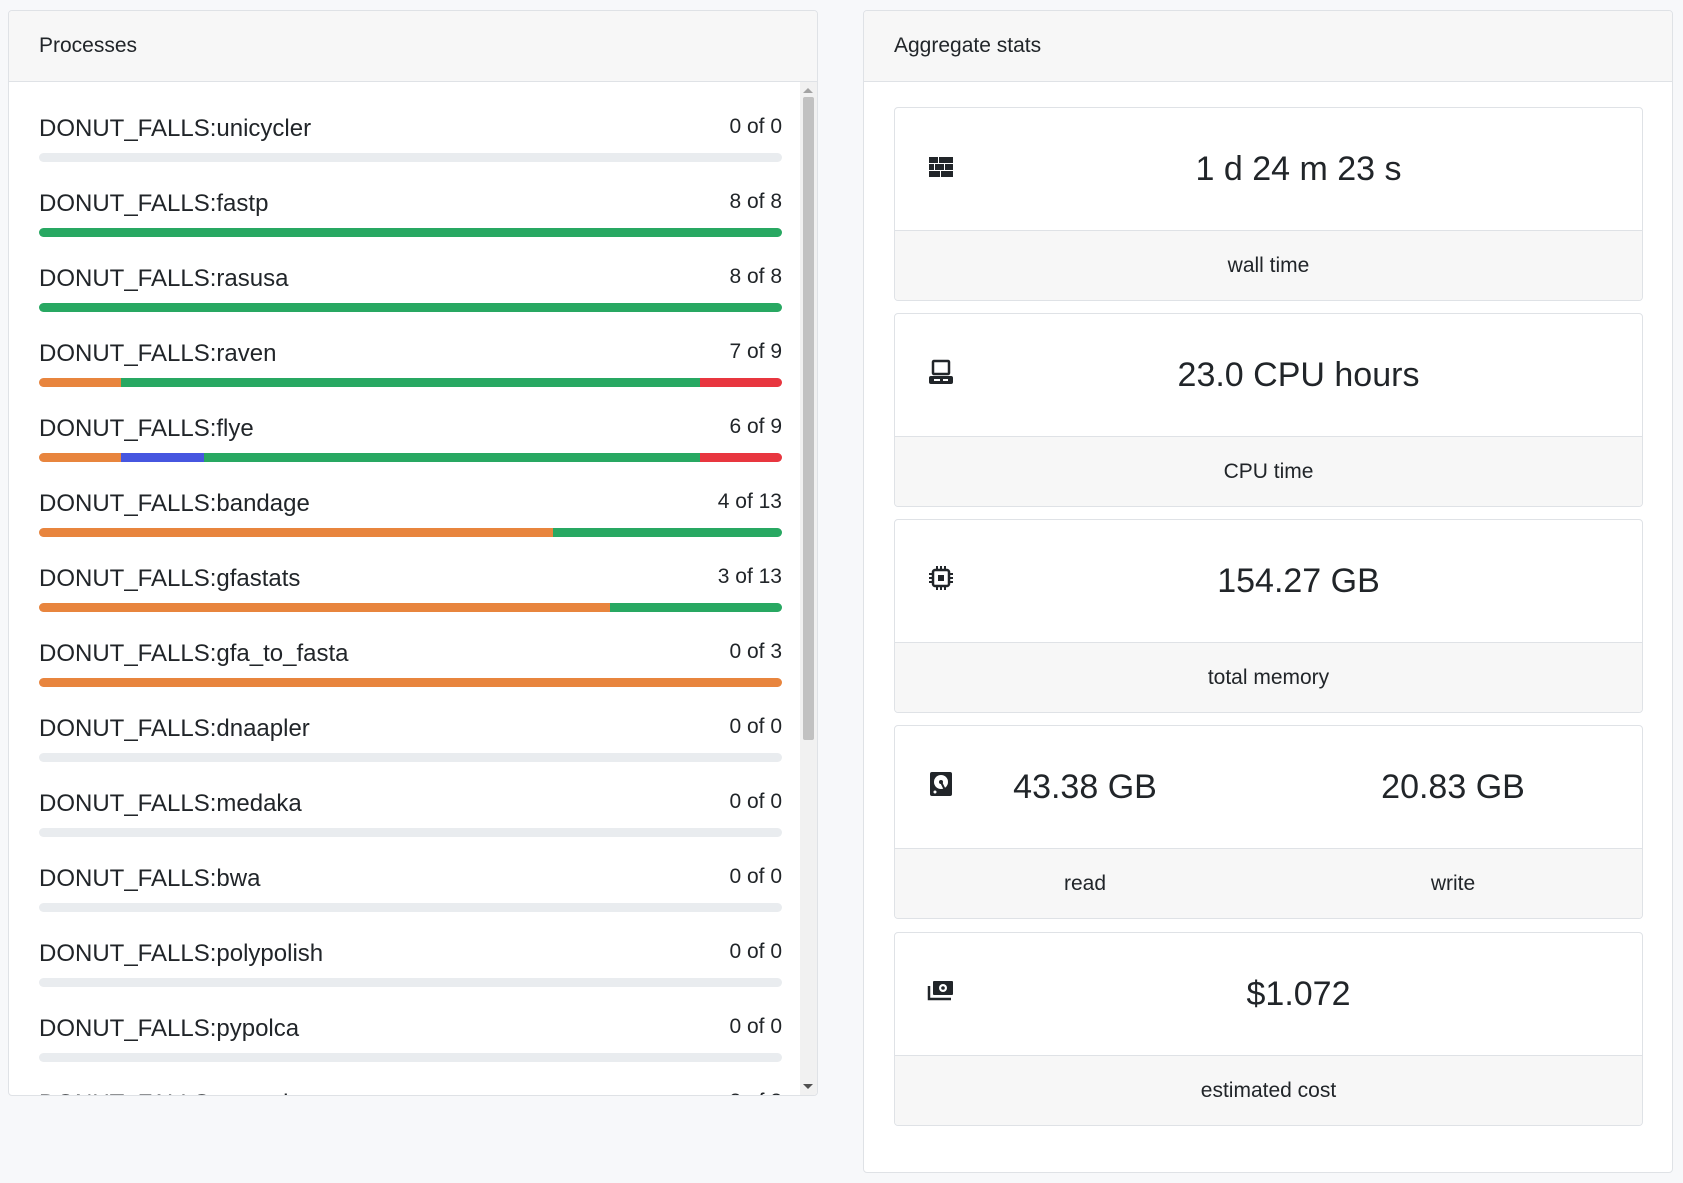  Describe the element at coordinates (808, 1086) in the screenshot. I see `scroll-down-arrow-icon` at that location.